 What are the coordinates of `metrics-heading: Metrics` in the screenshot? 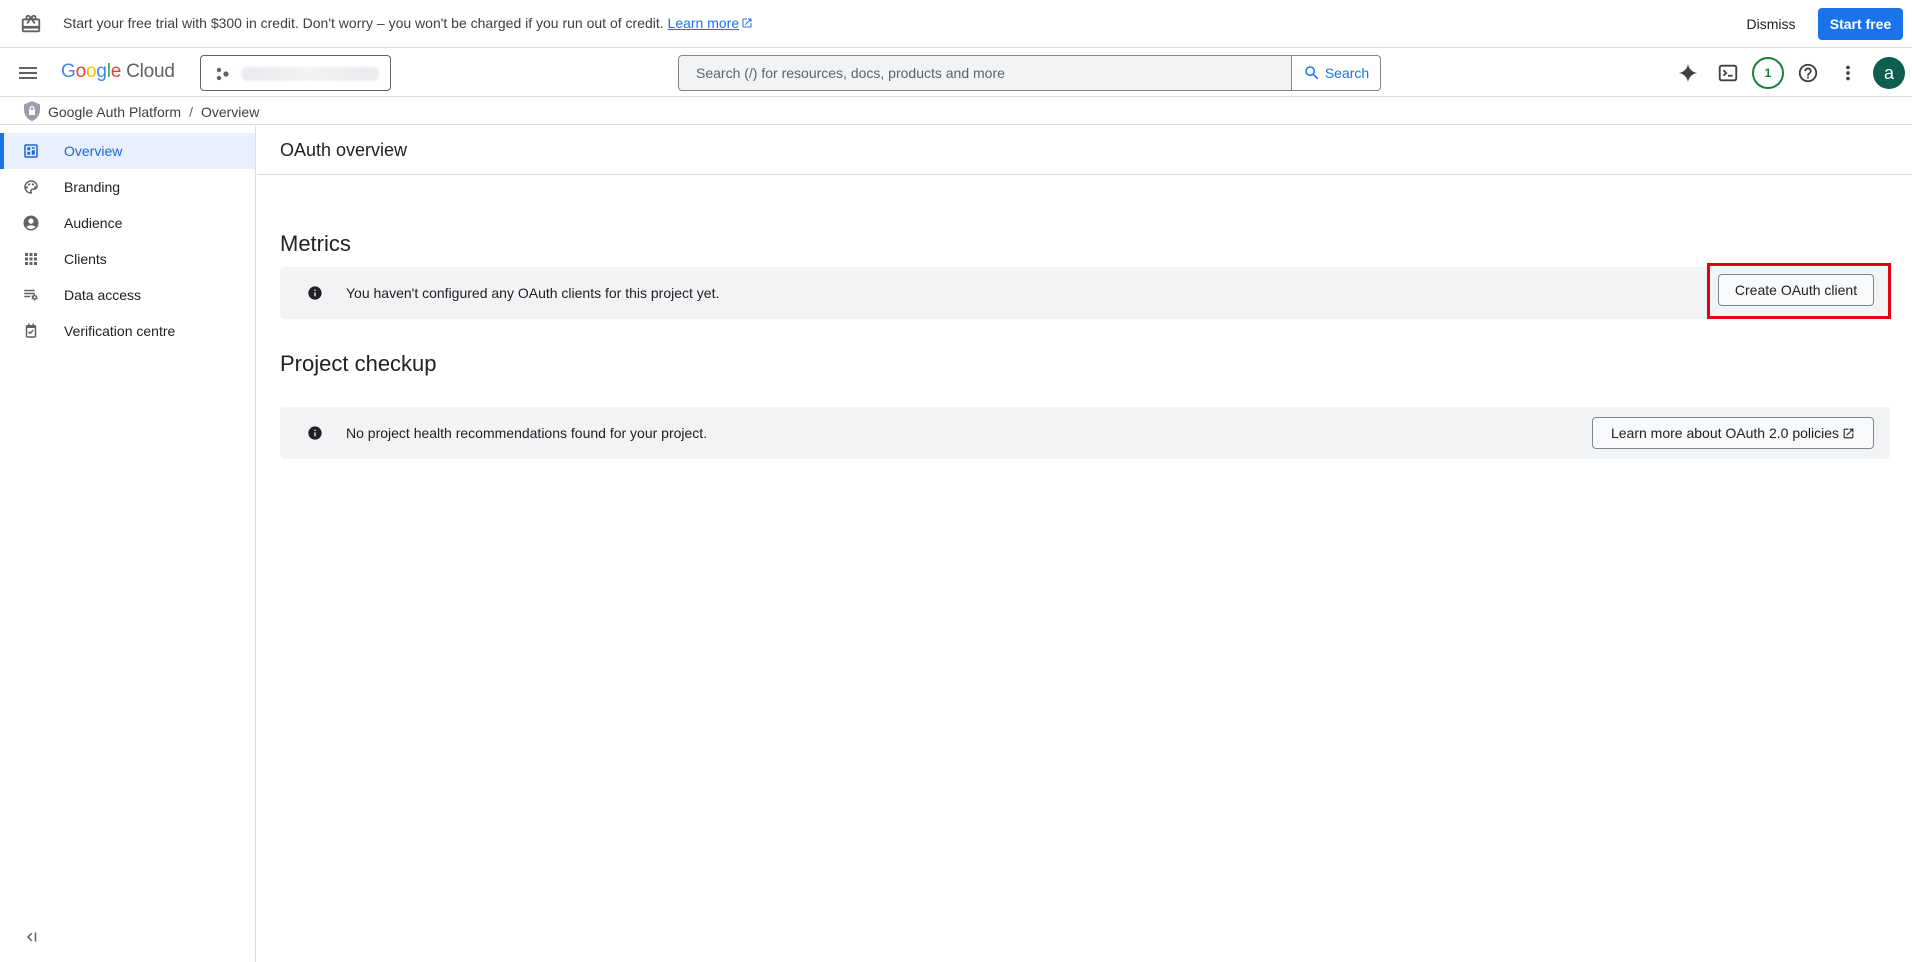 It's located at (315, 243).